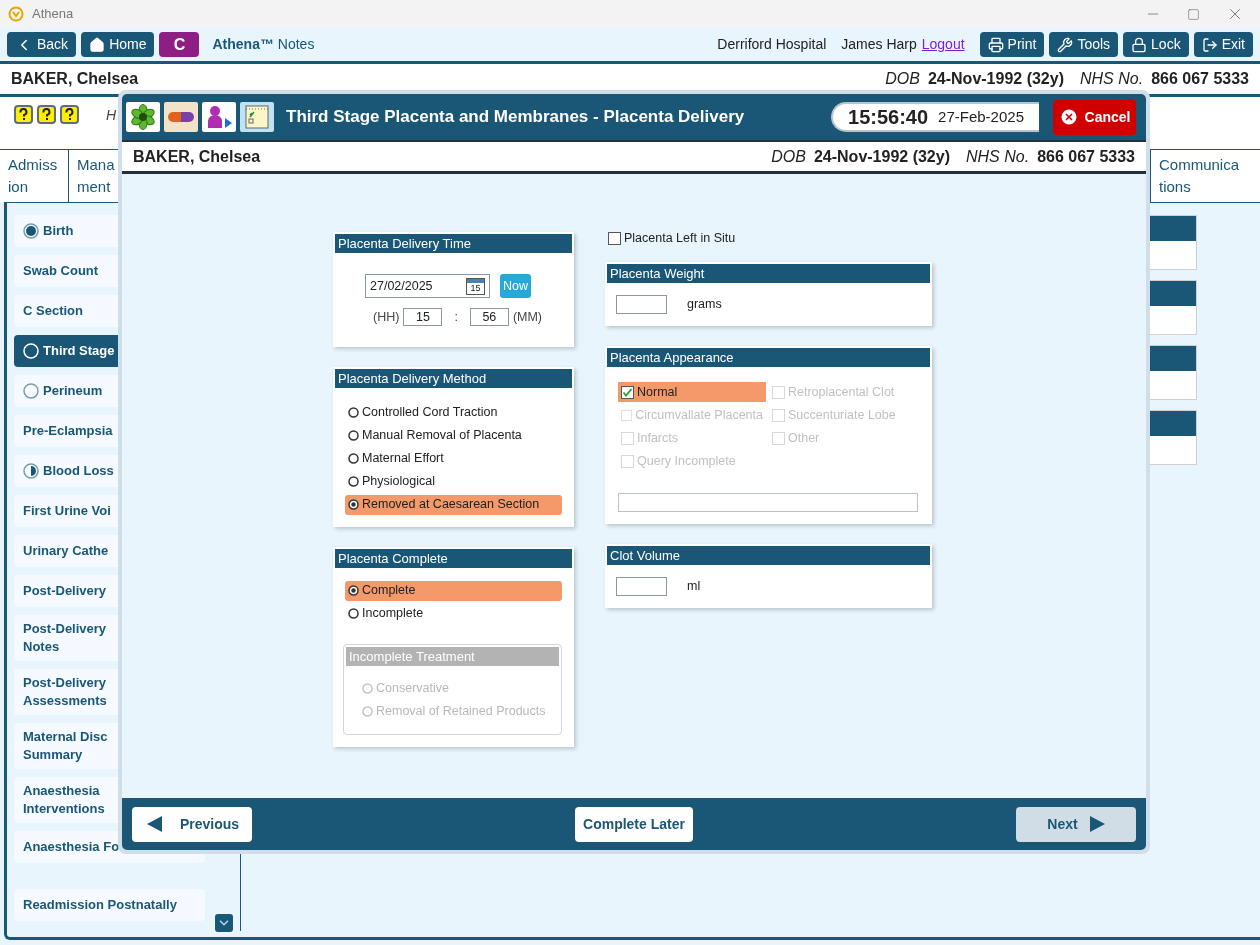  Describe the element at coordinates (694, 587) in the screenshot. I see `volume-unit: ml` at that location.